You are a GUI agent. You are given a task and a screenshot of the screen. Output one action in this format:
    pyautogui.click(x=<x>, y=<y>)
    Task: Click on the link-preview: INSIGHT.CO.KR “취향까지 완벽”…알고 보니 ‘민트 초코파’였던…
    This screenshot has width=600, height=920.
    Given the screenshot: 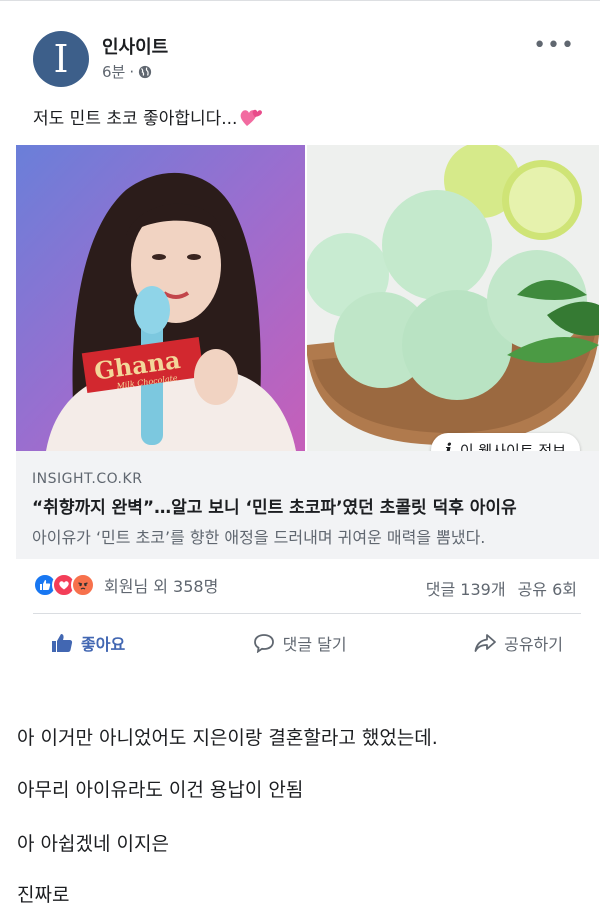 What is the action you would take?
    pyautogui.click(x=307, y=505)
    